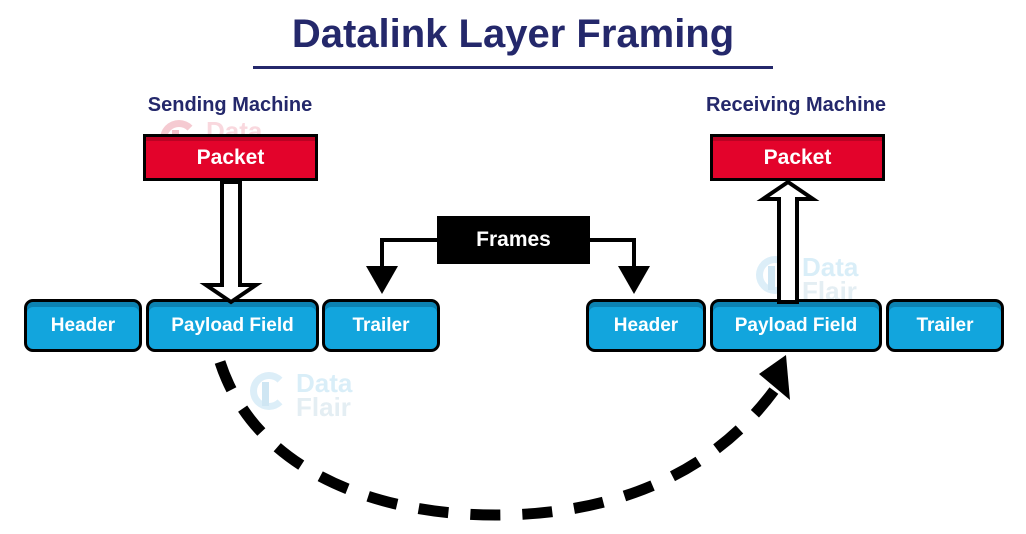 Image resolution: width=1026 pixels, height=534 pixels. Describe the element at coordinates (774, 377) in the screenshot. I see `transmission-arrowhead` at that location.